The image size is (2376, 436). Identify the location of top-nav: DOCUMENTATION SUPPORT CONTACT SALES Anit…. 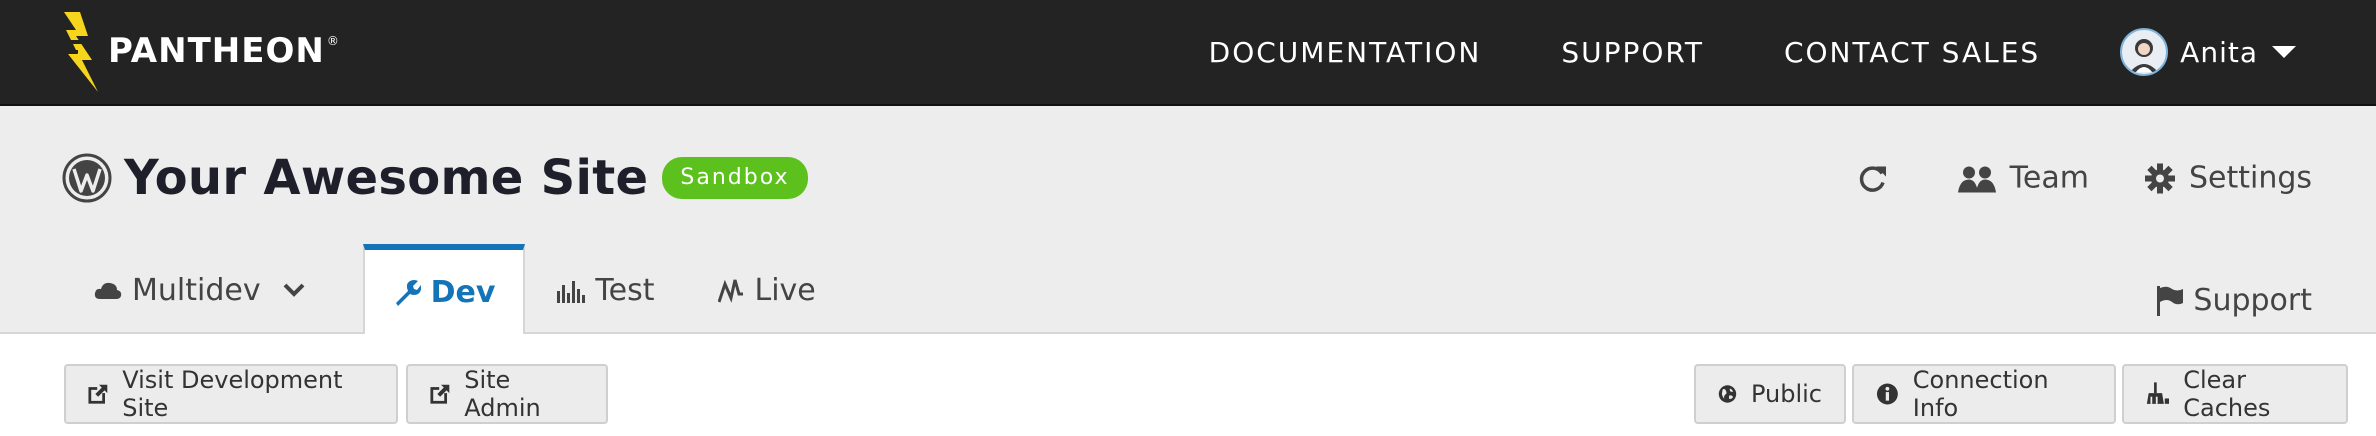
(1792, 52).